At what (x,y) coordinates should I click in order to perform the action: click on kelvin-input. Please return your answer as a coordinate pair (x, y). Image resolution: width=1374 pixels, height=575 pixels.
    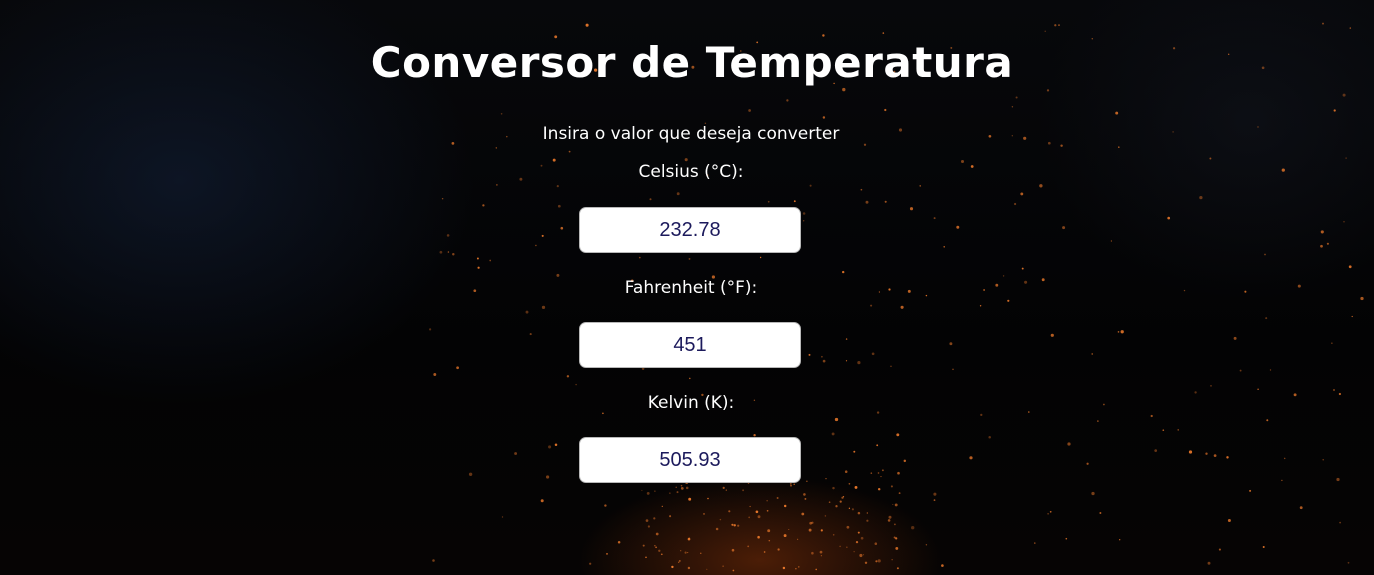
    Looking at the image, I should click on (690, 460).